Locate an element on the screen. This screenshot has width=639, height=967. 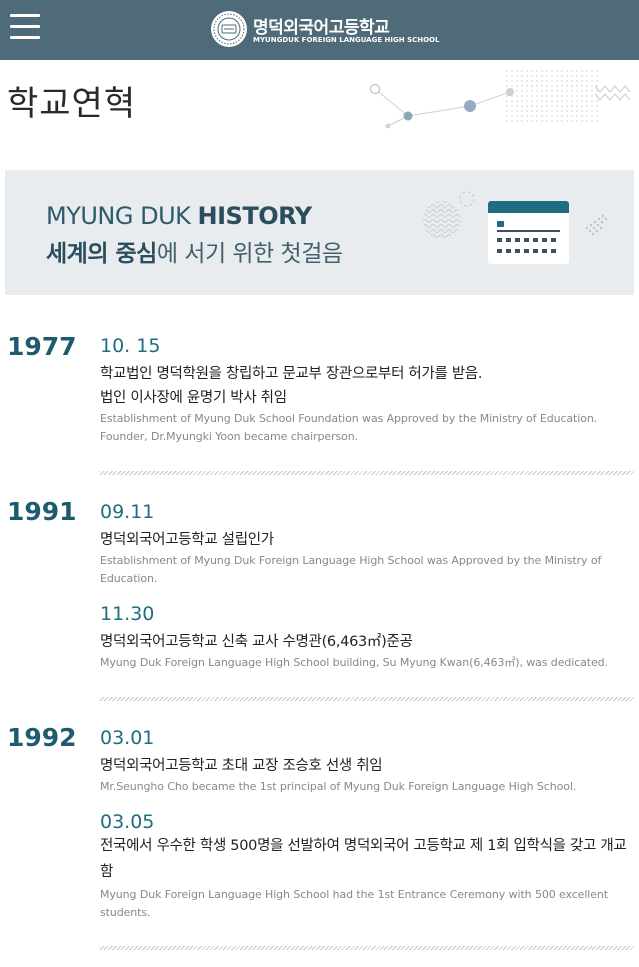
event-date: 10. 15 is located at coordinates (130, 346).